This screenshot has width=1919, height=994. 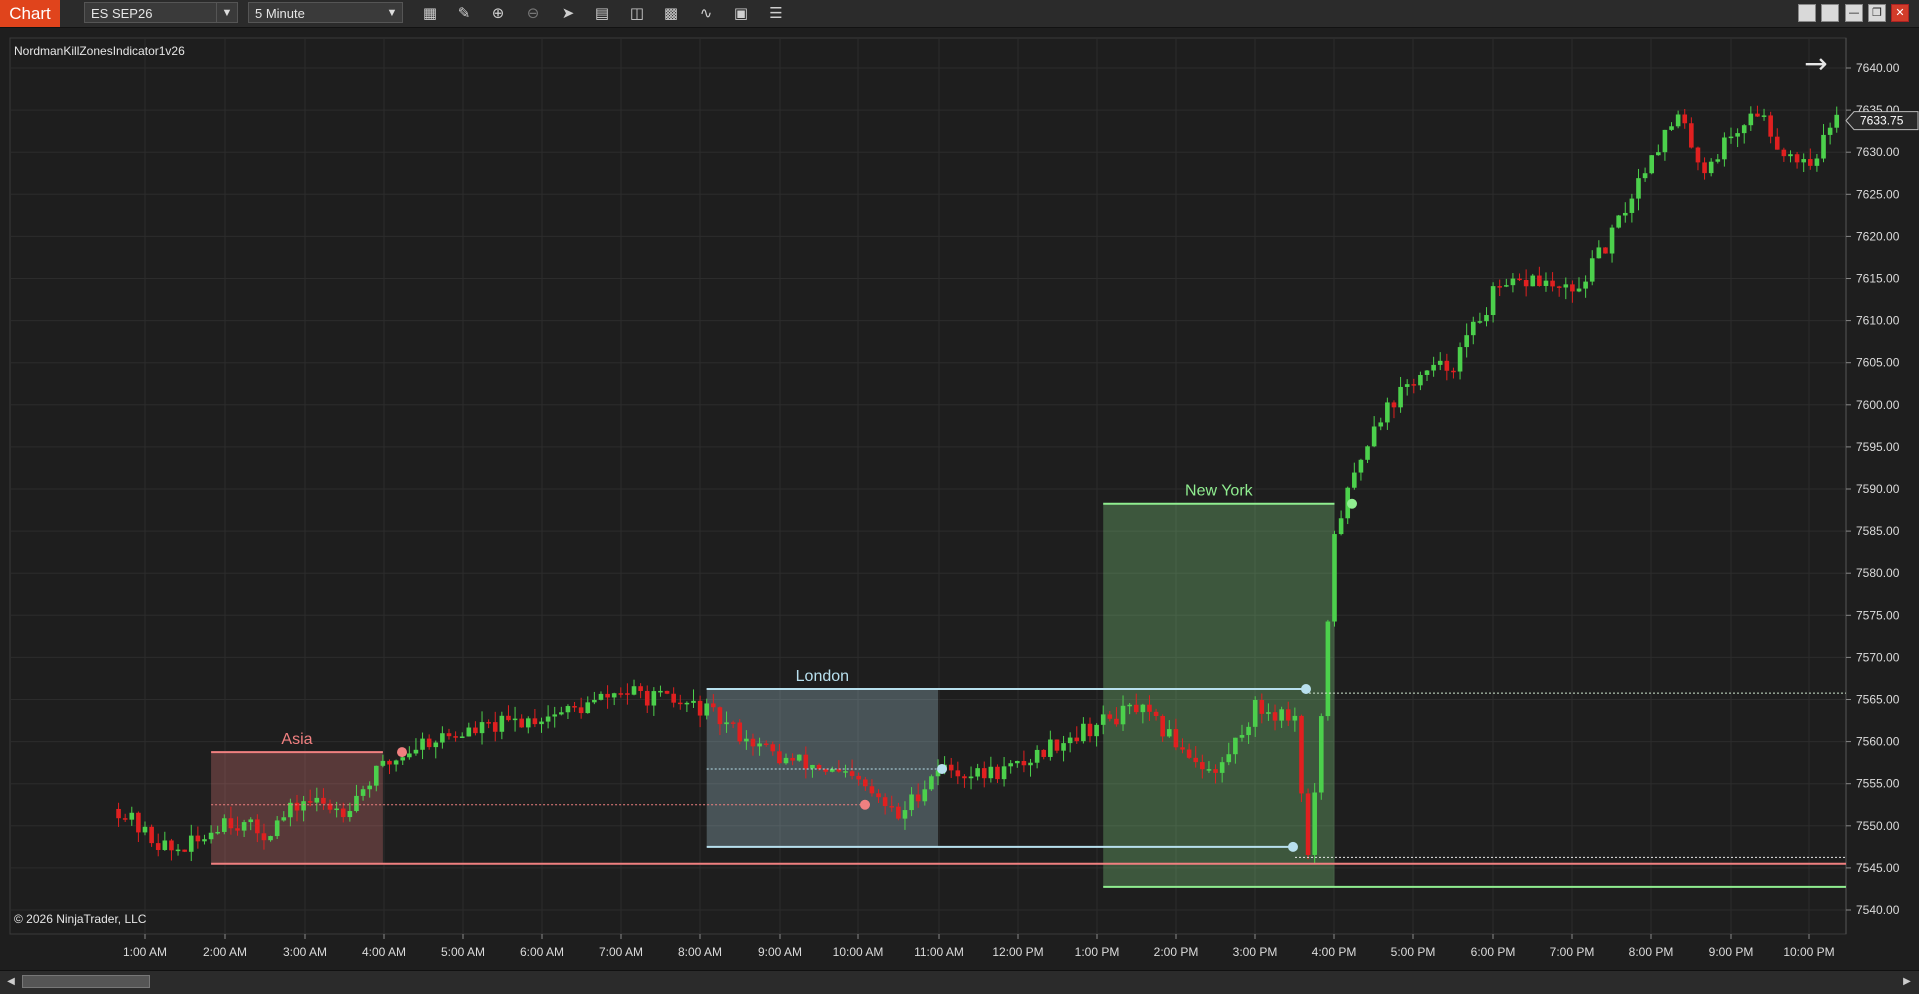 I want to click on chart-tab: Chart, so click(x=30, y=13).